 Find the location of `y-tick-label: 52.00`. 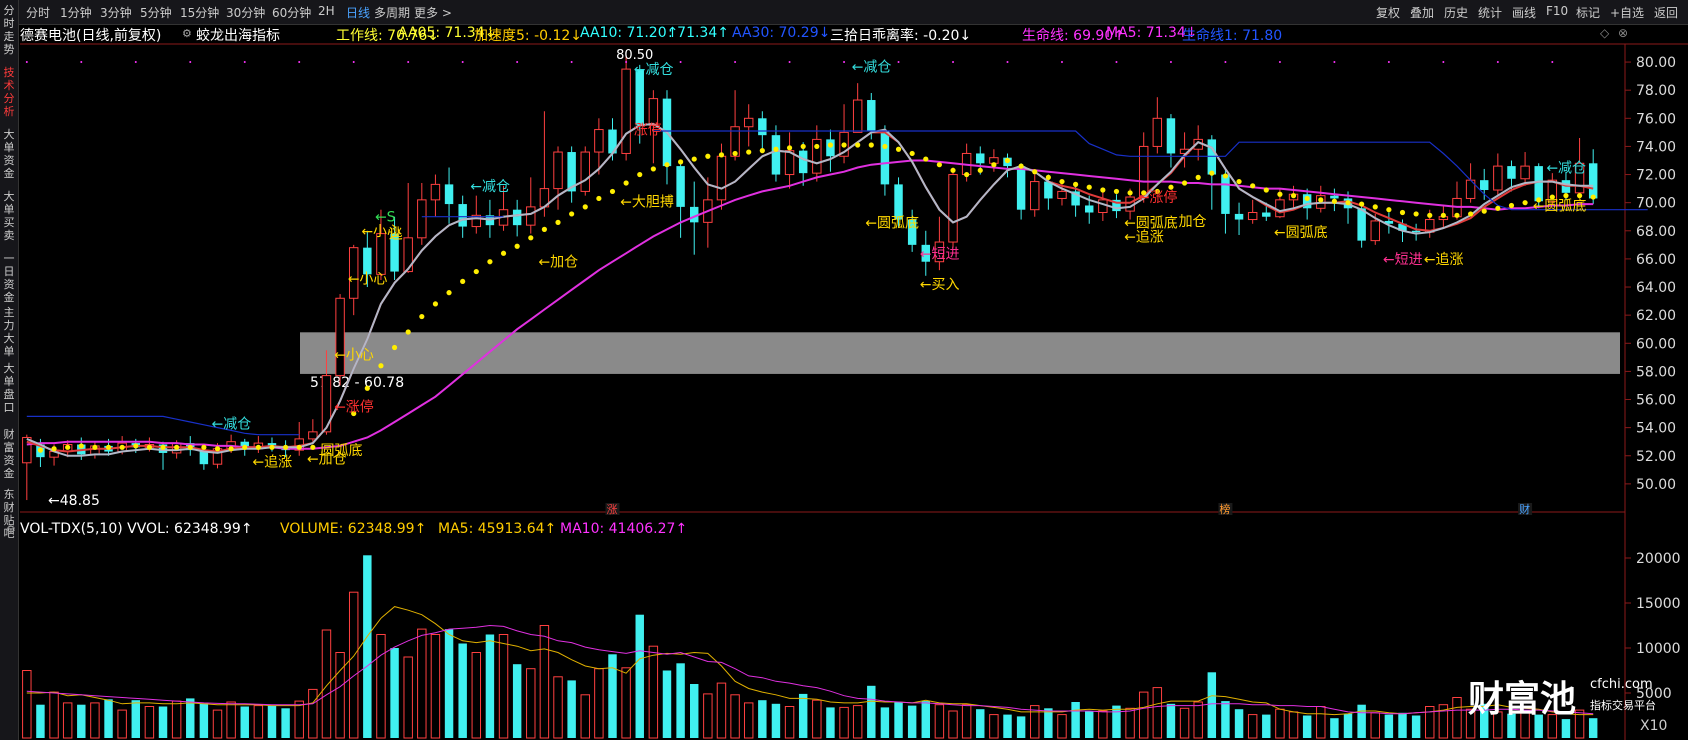

y-tick-label: 52.00 is located at coordinates (1656, 457).